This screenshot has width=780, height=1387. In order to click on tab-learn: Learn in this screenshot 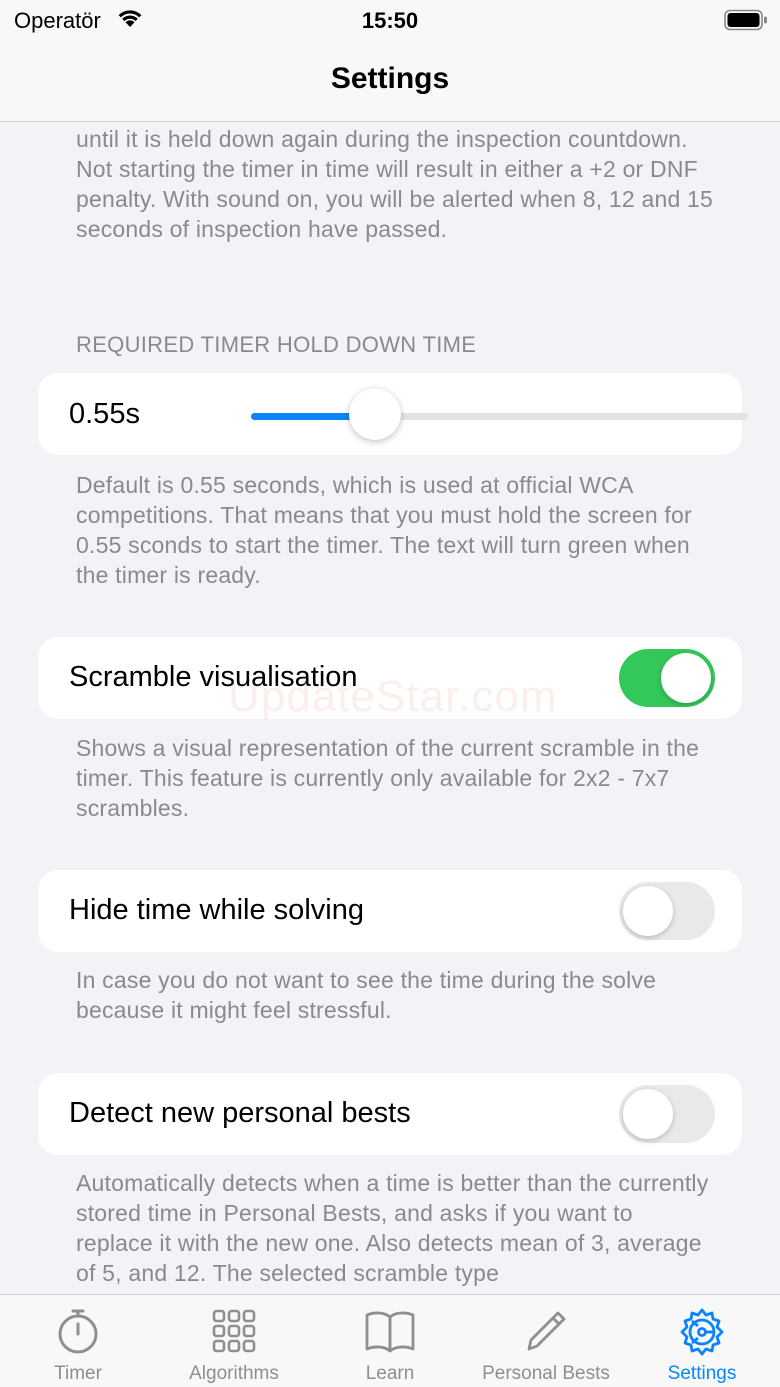, I will do `click(390, 1341)`.